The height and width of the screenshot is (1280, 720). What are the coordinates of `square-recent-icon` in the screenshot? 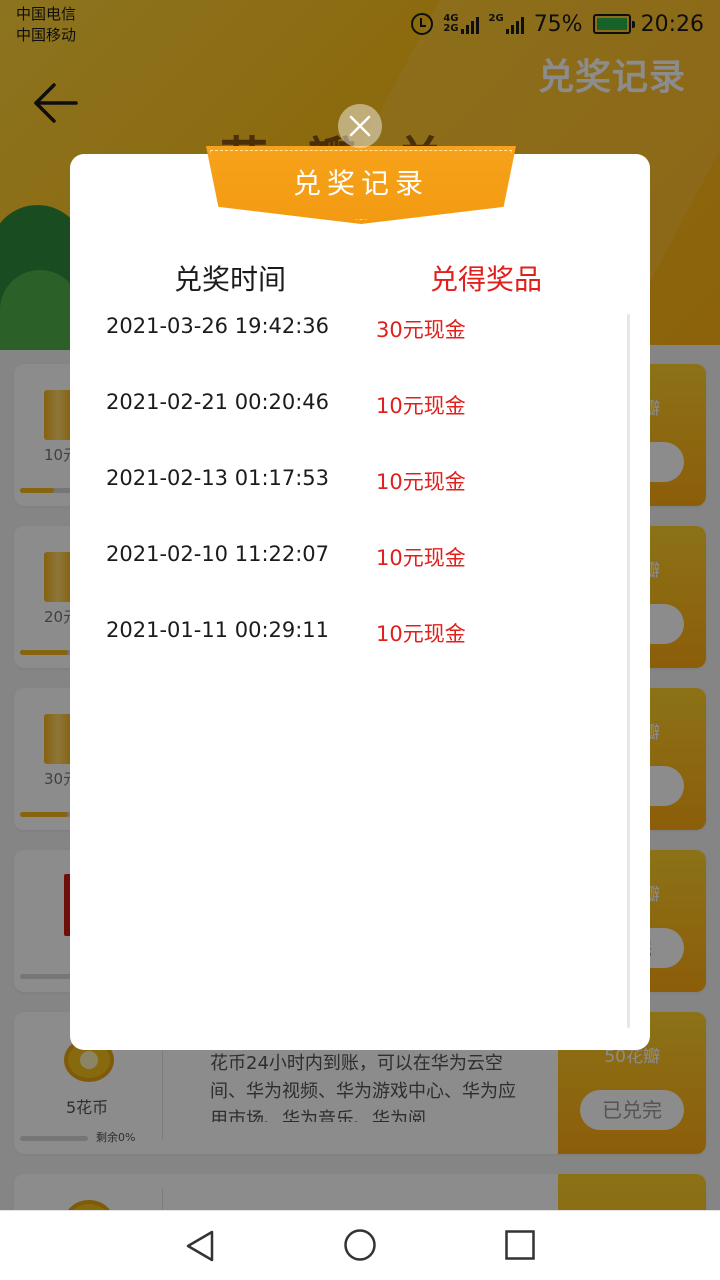 It's located at (520, 1245).